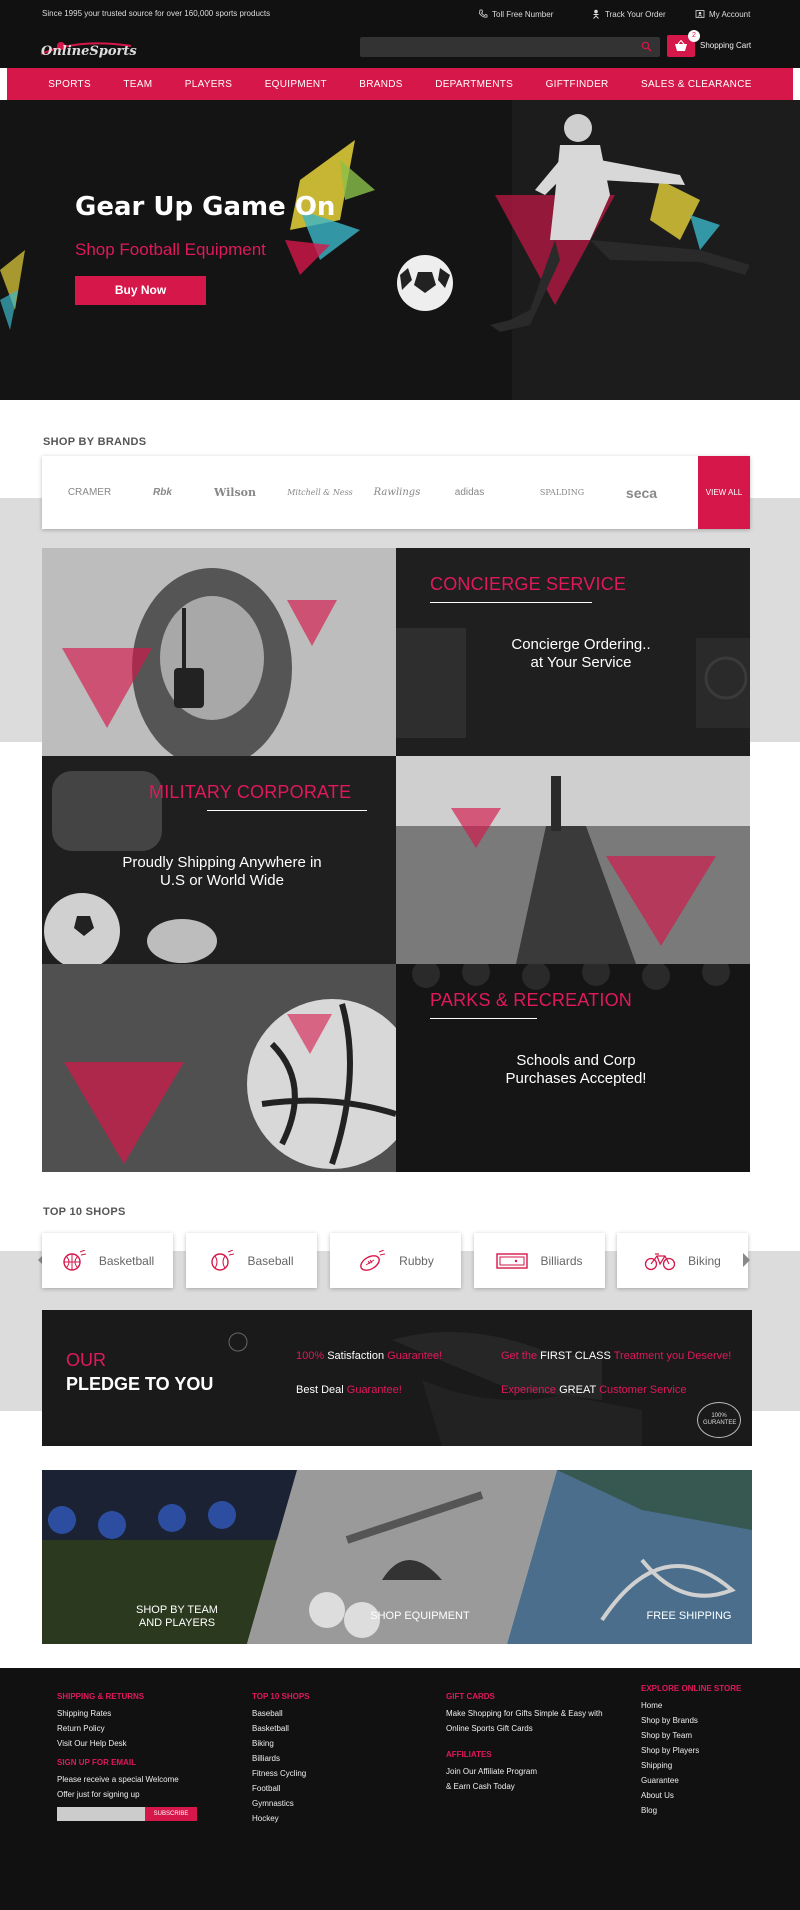  Describe the element at coordinates (162, 492) in the screenshot. I see `brand-logo-reebok: Rbk` at that location.